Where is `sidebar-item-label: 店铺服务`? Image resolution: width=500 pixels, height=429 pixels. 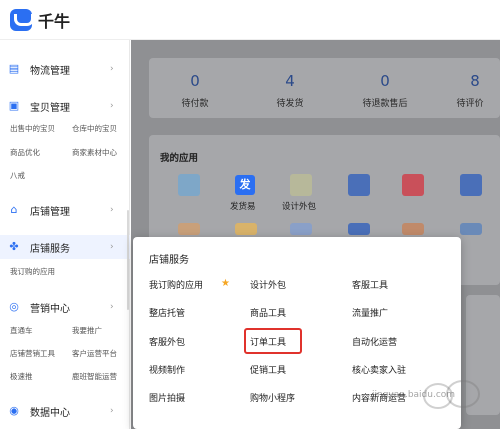 sidebar-item-label: 店铺服务 is located at coordinates (50, 249).